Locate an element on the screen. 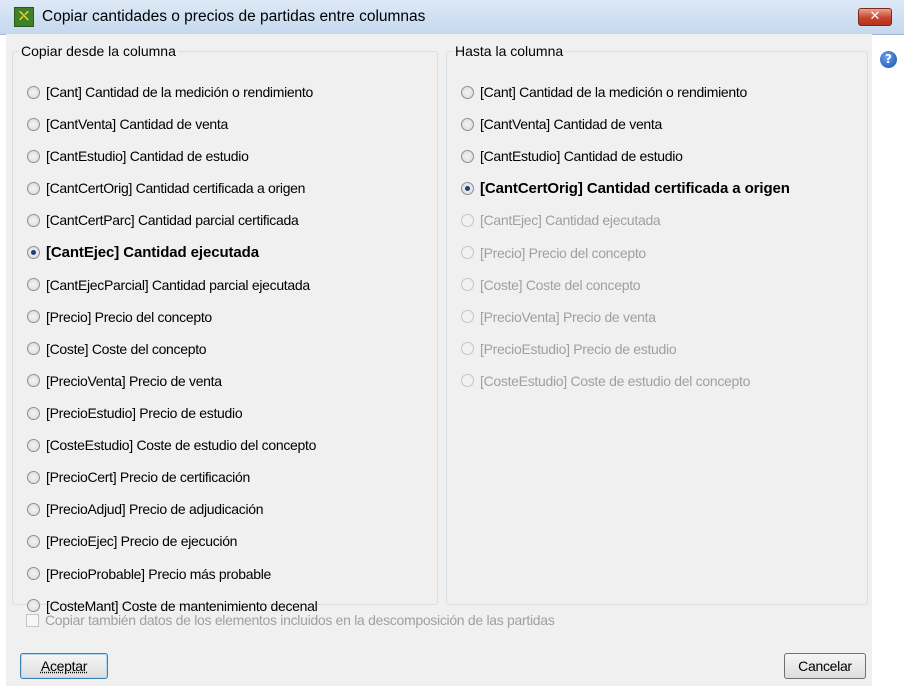 The width and height of the screenshot is (904, 692). from-column-option: [CantEstudio] Cantidad de estudio is located at coordinates (138, 156).